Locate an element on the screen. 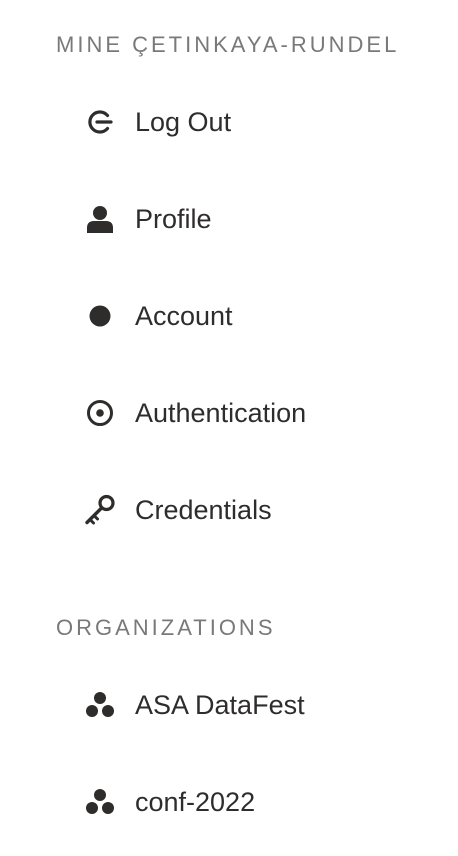 The width and height of the screenshot is (458, 856). filled-circle-icon is located at coordinates (100, 316).